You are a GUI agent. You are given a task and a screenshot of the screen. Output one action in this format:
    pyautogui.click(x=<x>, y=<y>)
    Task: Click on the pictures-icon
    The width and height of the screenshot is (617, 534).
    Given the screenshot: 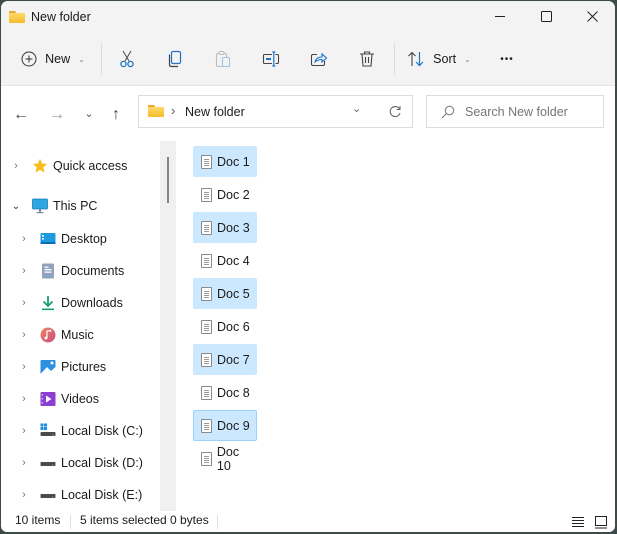 What is the action you would take?
    pyautogui.click(x=48, y=367)
    